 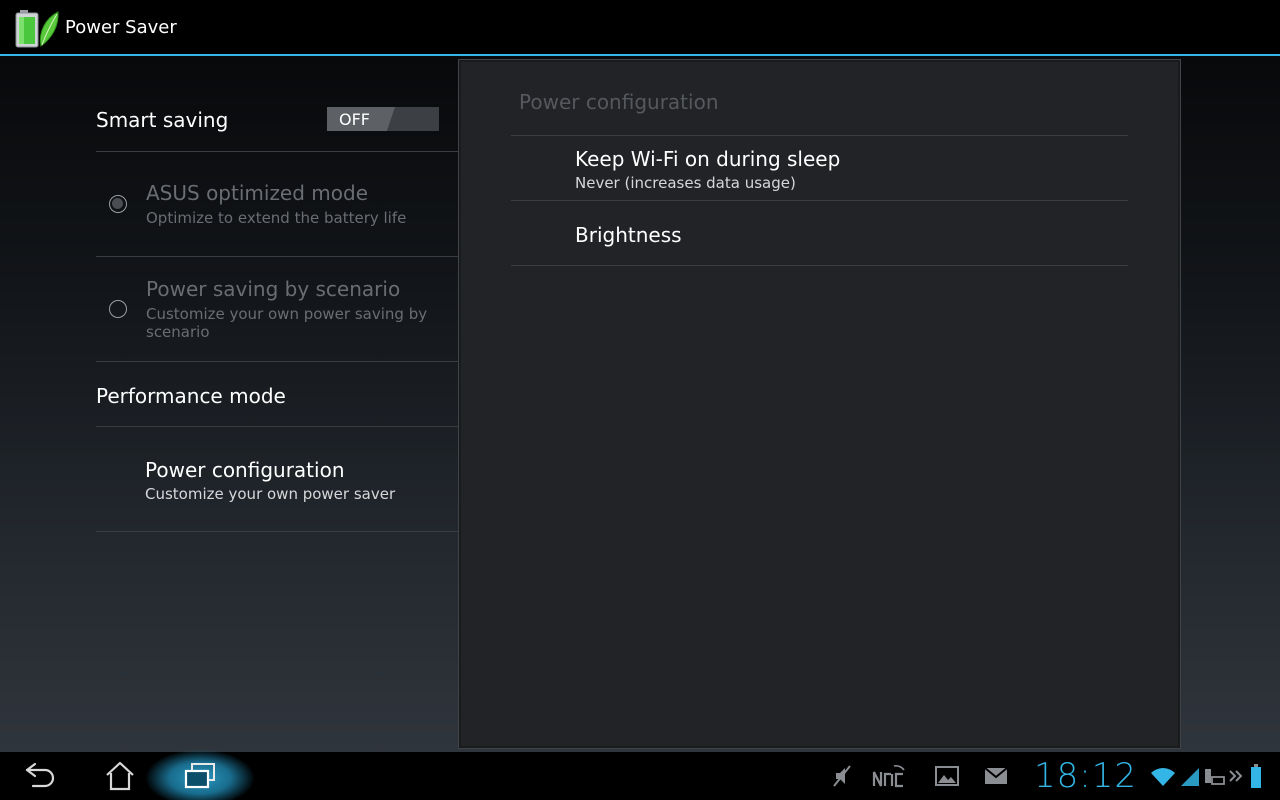 I want to click on power-configuration-subtitle: Customize your own power saver, so click(x=270, y=494).